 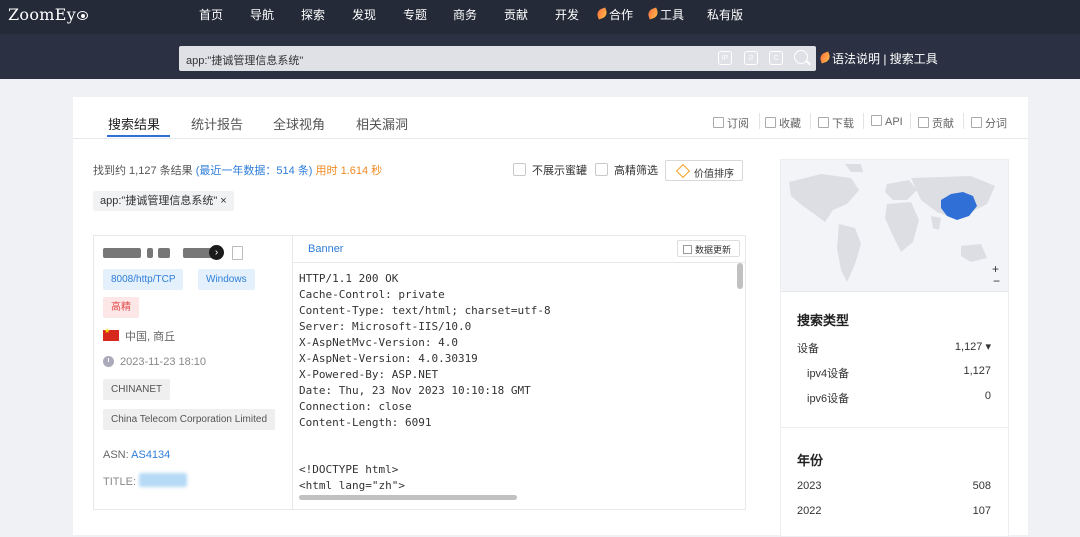 What do you see at coordinates (894, 486) in the screenshot?
I see `stat-year-2023: 2023 508` at bounding box center [894, 486].